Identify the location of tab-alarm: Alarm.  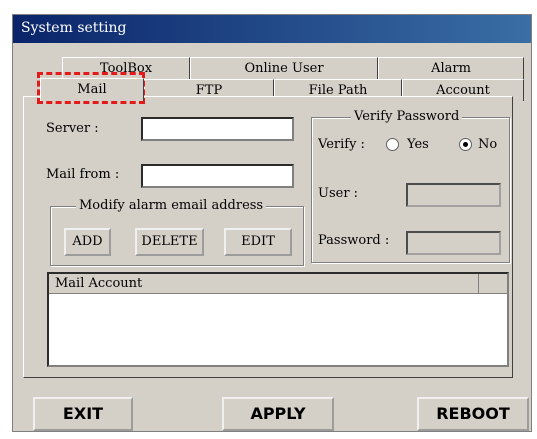
(451, 68).